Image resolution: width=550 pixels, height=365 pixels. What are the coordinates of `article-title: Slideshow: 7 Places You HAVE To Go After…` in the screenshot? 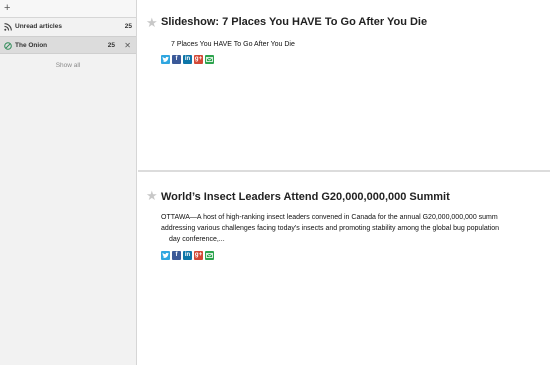 It's located at (294, 22).